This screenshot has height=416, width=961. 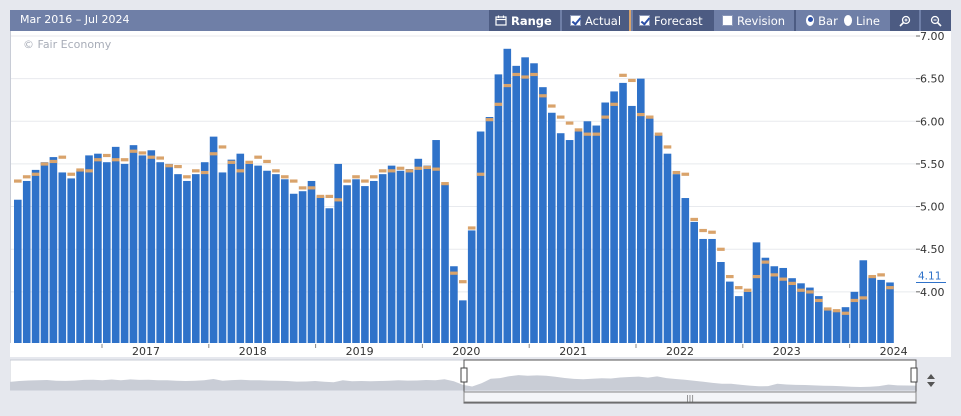 I want to click on actual-checkbox, so click(x=575, y=20).